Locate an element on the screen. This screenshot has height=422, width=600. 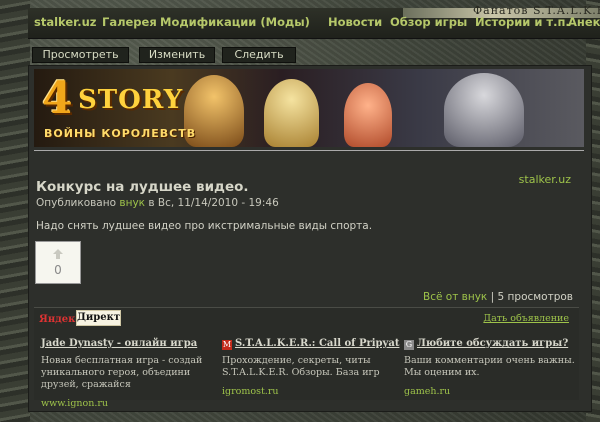
views-count: 5 просмотров is located at coordinates (535, 297).